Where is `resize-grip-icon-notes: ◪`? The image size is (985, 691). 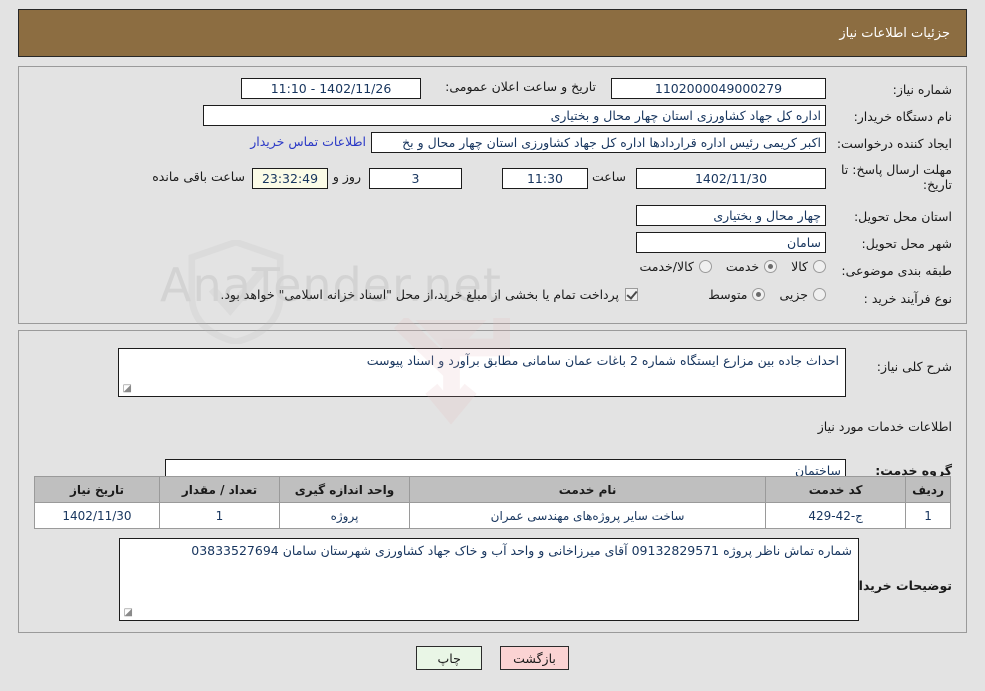 resize-grip-icon-notes: ◪ is located at coordinates (128, 613).